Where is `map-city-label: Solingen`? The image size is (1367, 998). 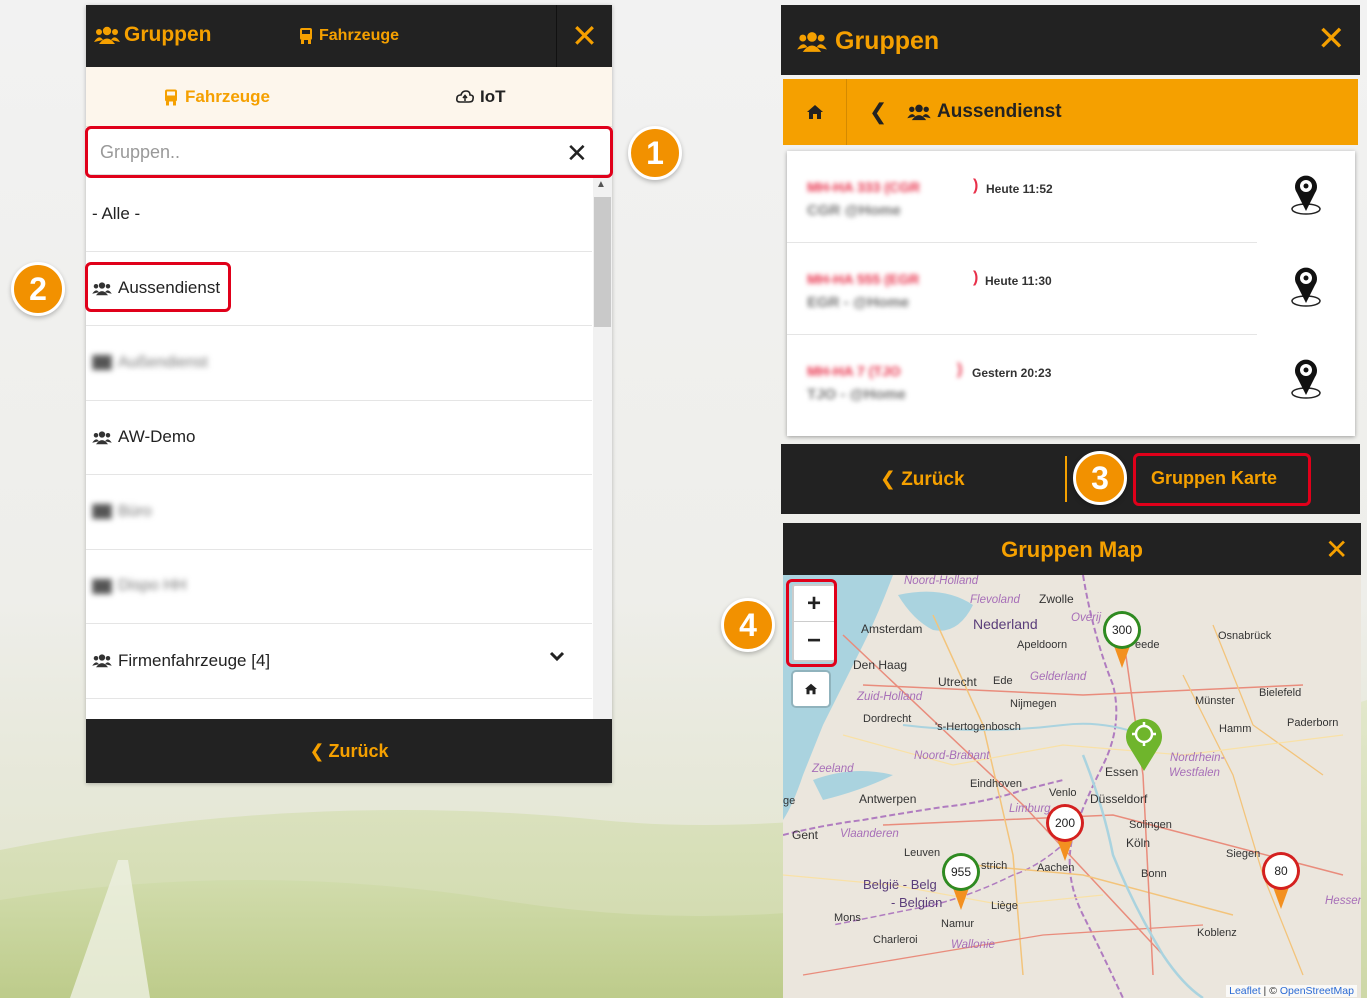
map-city-label: Solingen is located at coordinates (1150, 825).